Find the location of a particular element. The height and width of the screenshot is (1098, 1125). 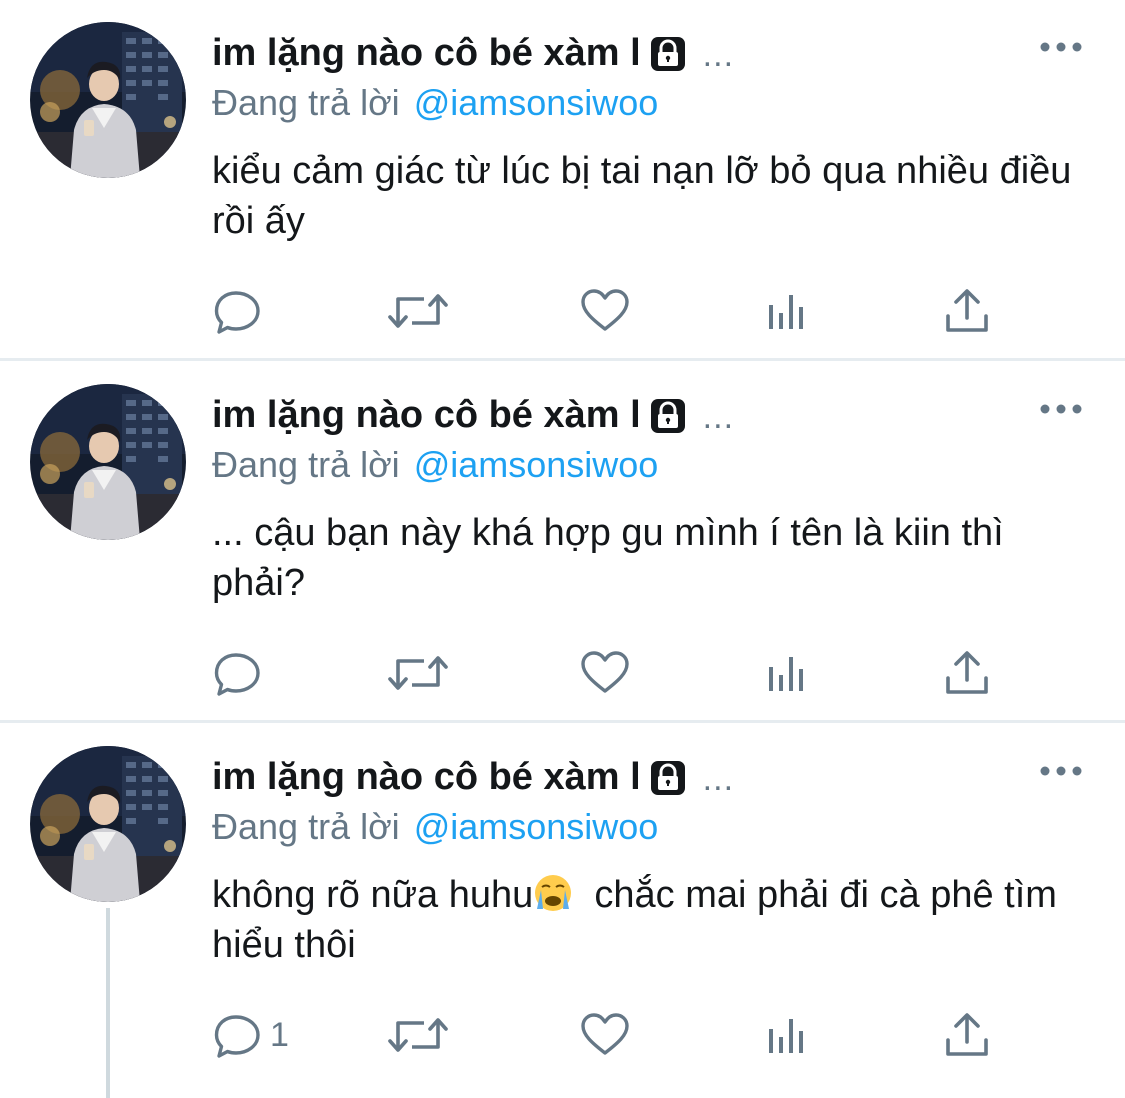

thread-connector-line is located at coordinates (108, 1003).